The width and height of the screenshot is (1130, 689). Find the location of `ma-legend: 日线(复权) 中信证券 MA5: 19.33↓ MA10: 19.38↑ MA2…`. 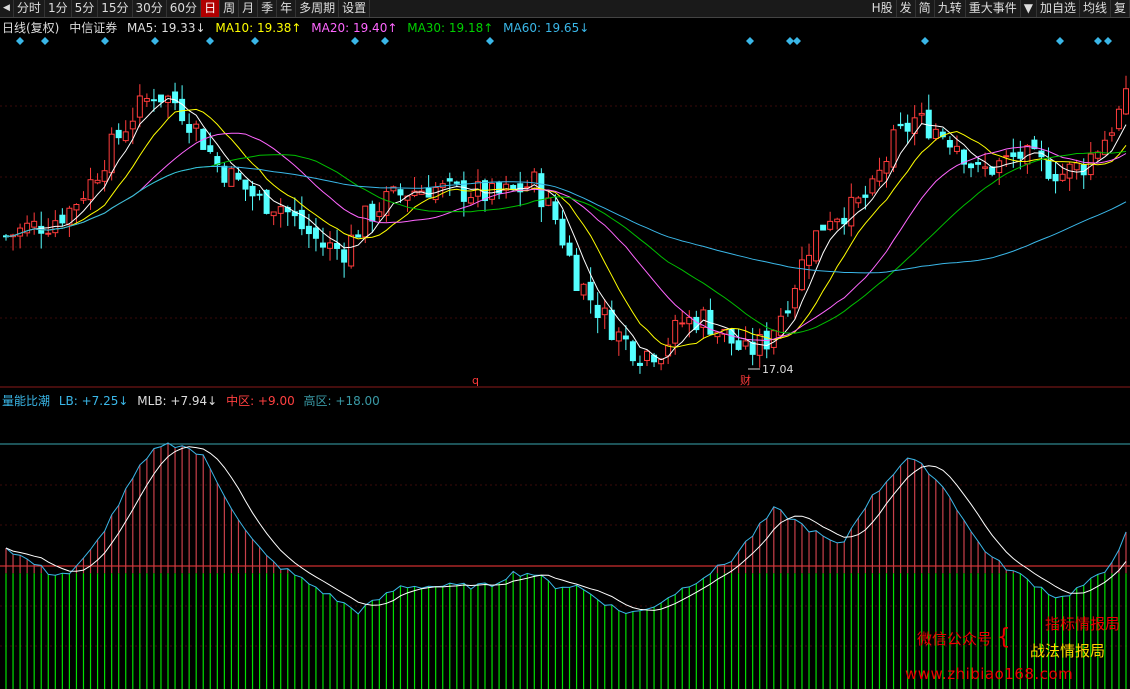

ma-legend: 日线(复权) 中信证券 MA5: 19.33↓ MA10: 19.38↑ MA2… is located at coordinates (298, 27).